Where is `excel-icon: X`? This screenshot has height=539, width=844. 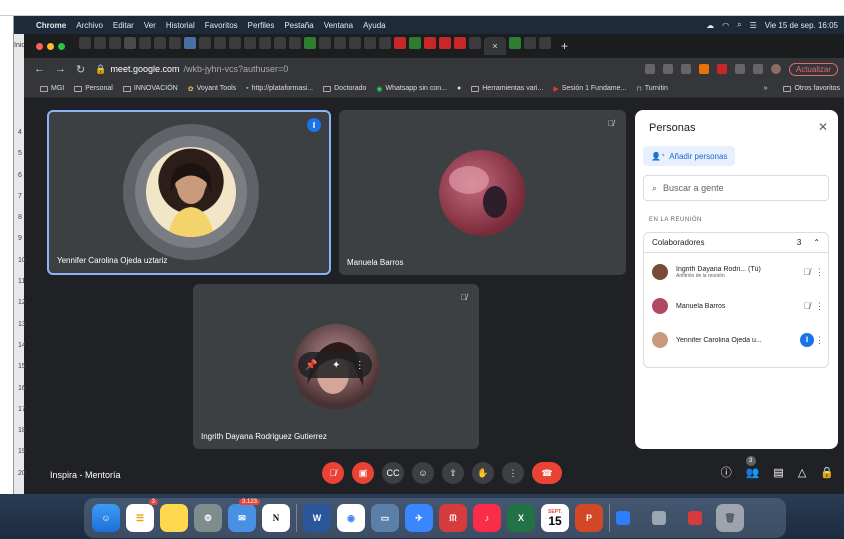
excel-icon: X is located at coordinates (521, 518).